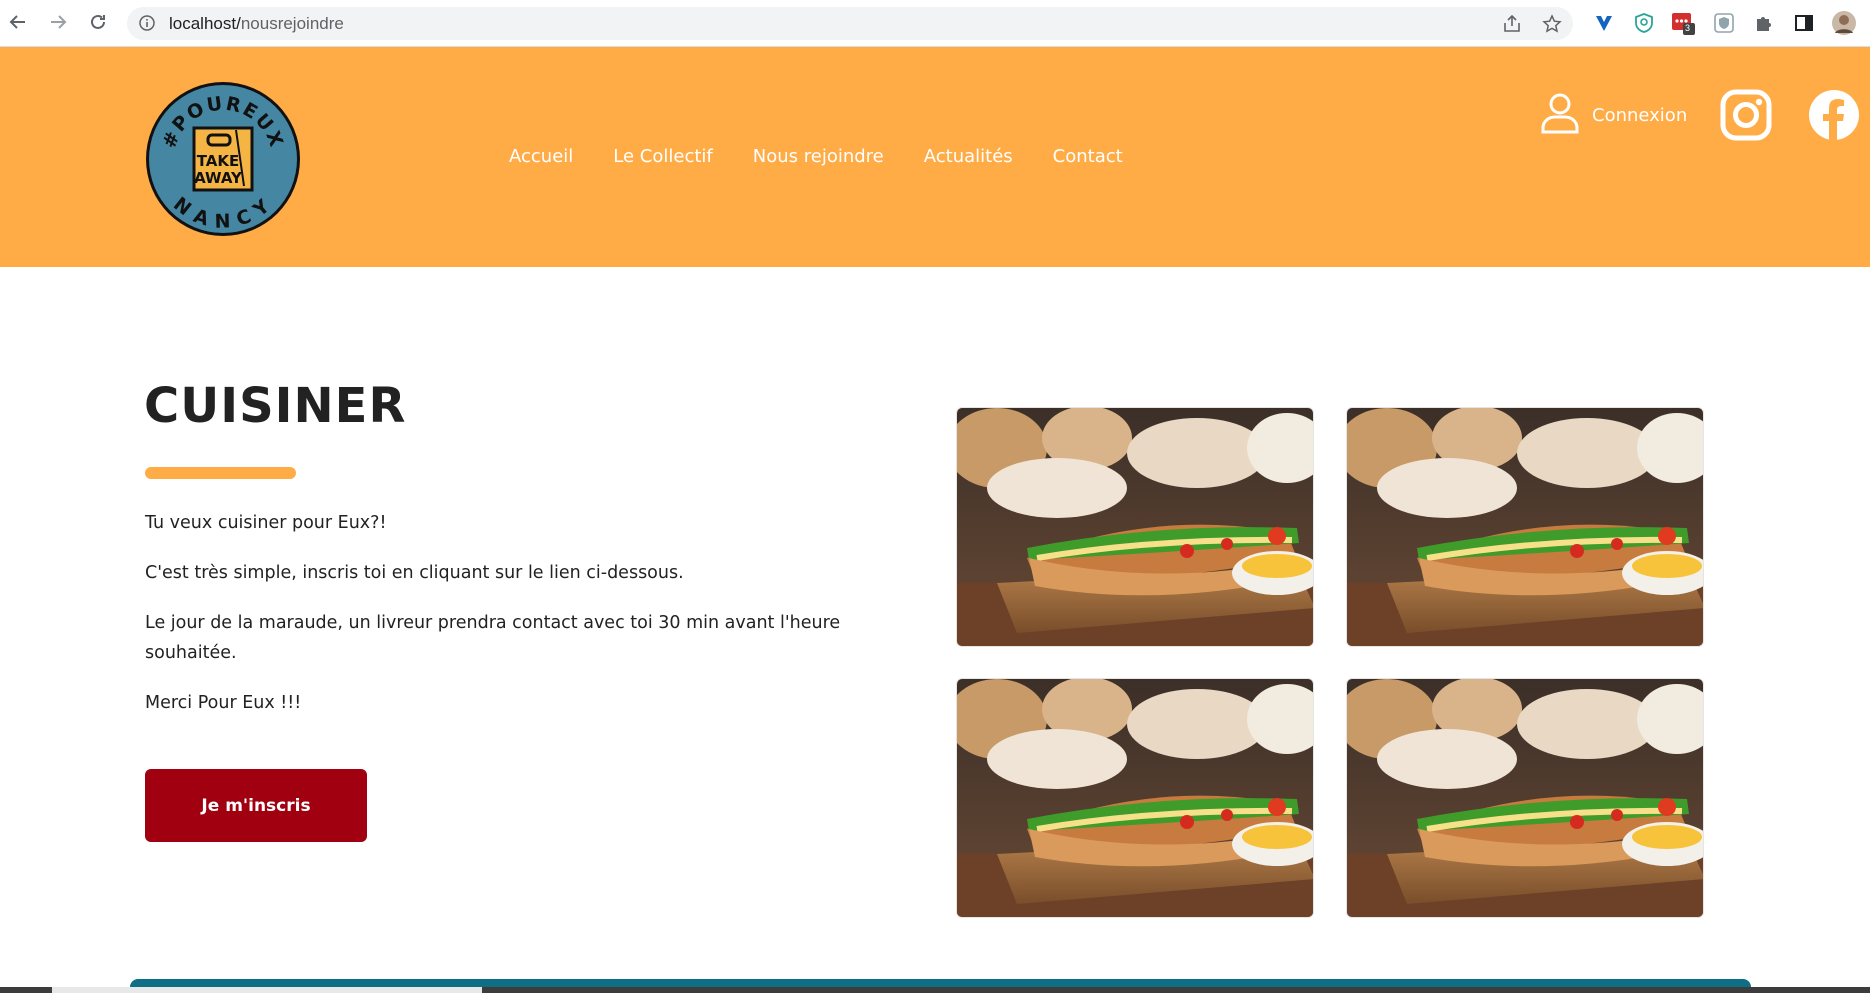  What do you see at coordinates (1640, 115) in the screenshot?
I see `login-label: Connexion` at bounding box center [1640, 115].